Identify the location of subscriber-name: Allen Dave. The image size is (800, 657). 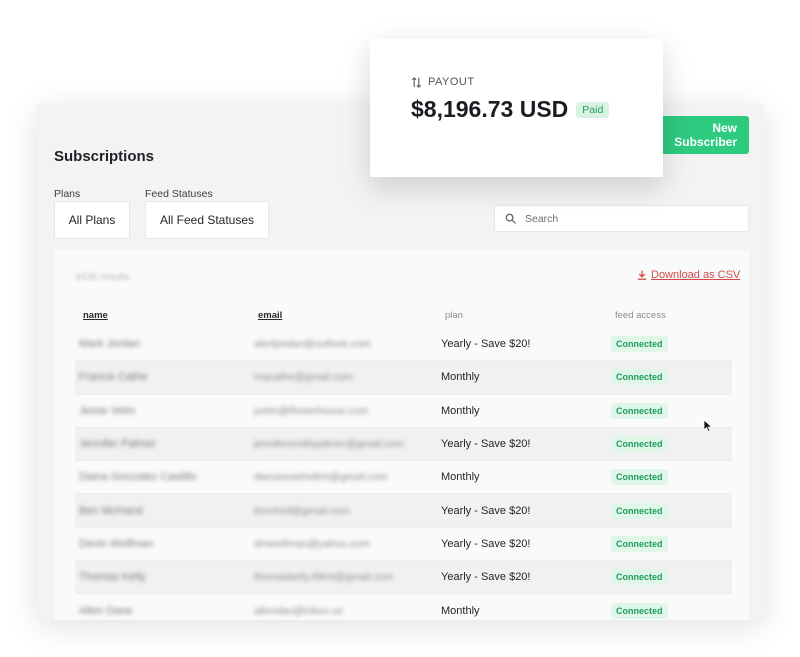
(106, 610).